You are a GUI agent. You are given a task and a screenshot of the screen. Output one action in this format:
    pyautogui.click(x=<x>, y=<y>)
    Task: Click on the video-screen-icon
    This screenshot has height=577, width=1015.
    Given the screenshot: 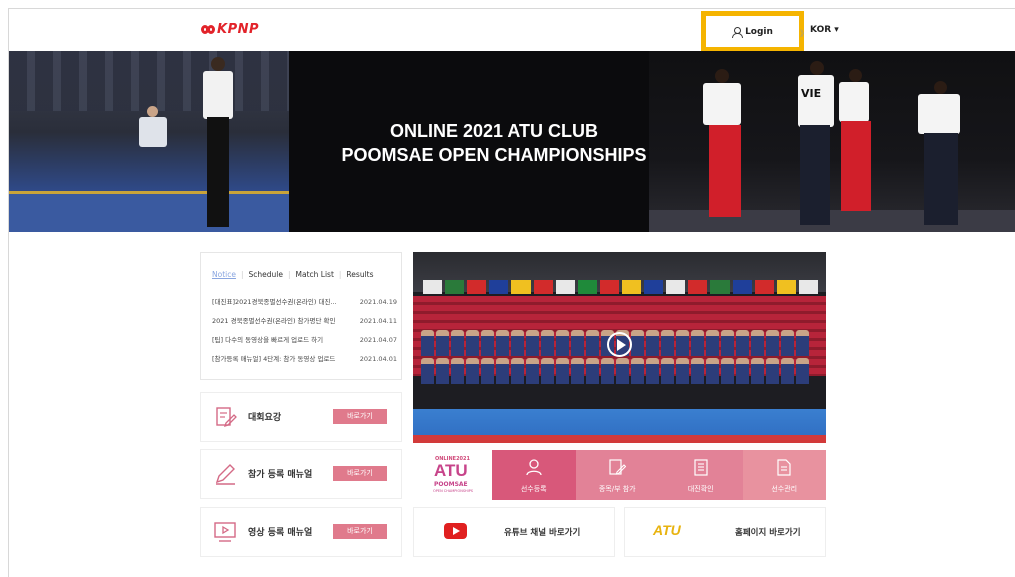 What is the action you would take?
    pyautogui.click(x=225, y=532)
    